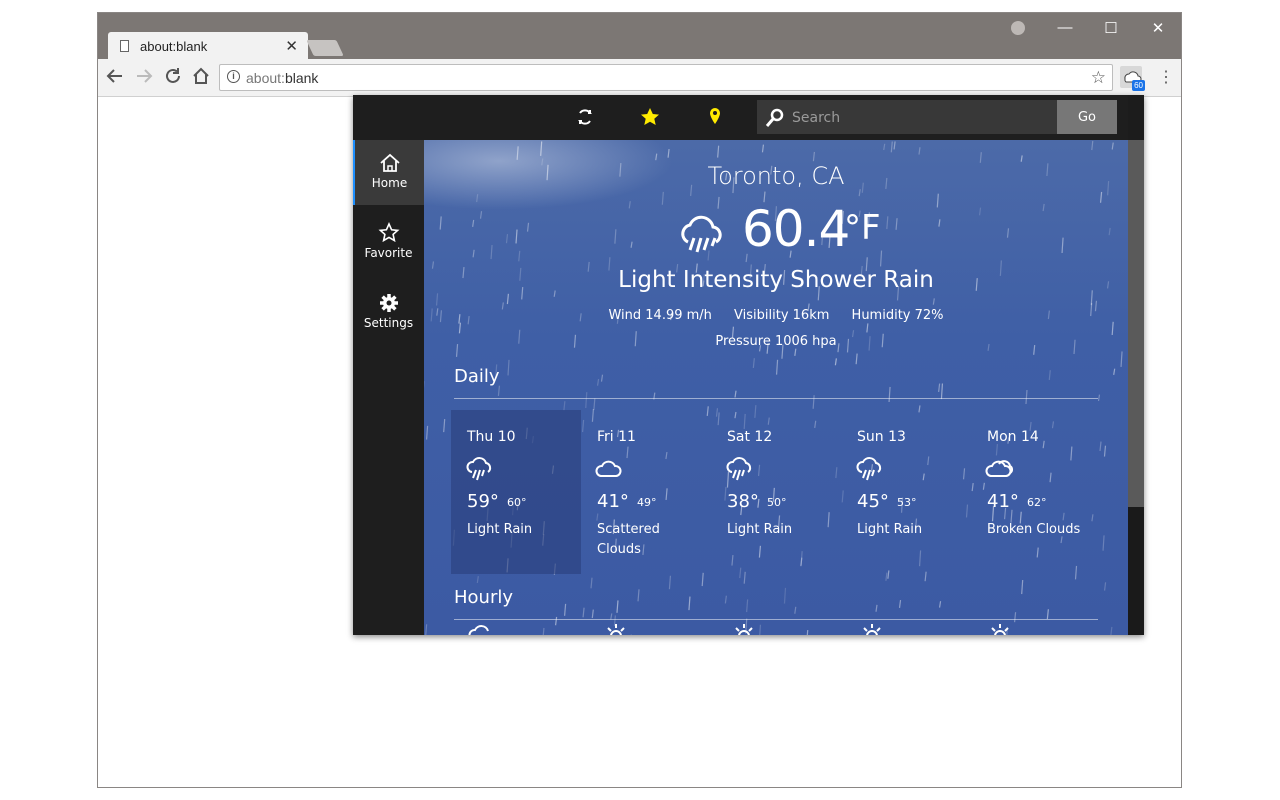 Image resolution: width=1280 pixels, height=800 pixels. I want to click on profile-icon, so click(1018, 28).